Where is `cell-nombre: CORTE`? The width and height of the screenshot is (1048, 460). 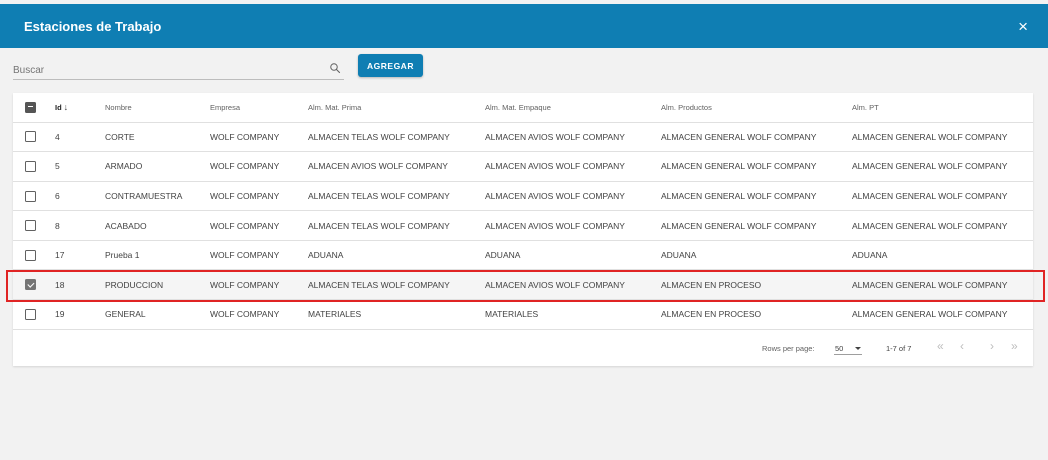
cell-nombre: CORTE is located at coordinates (157, 137).